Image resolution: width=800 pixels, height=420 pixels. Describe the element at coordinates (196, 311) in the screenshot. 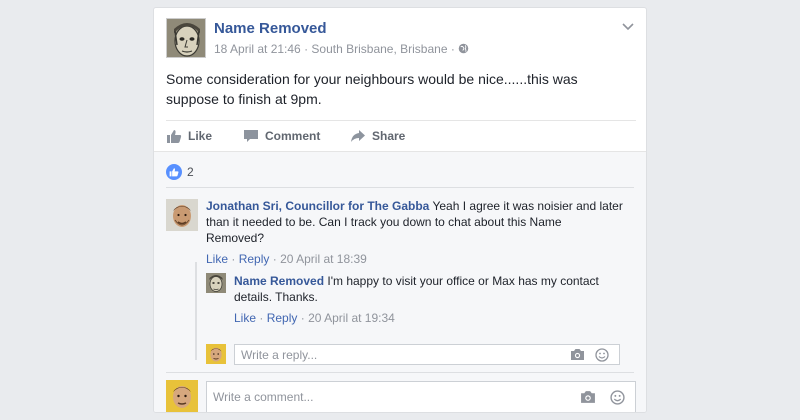

I see `reply-thread-line` at that location.